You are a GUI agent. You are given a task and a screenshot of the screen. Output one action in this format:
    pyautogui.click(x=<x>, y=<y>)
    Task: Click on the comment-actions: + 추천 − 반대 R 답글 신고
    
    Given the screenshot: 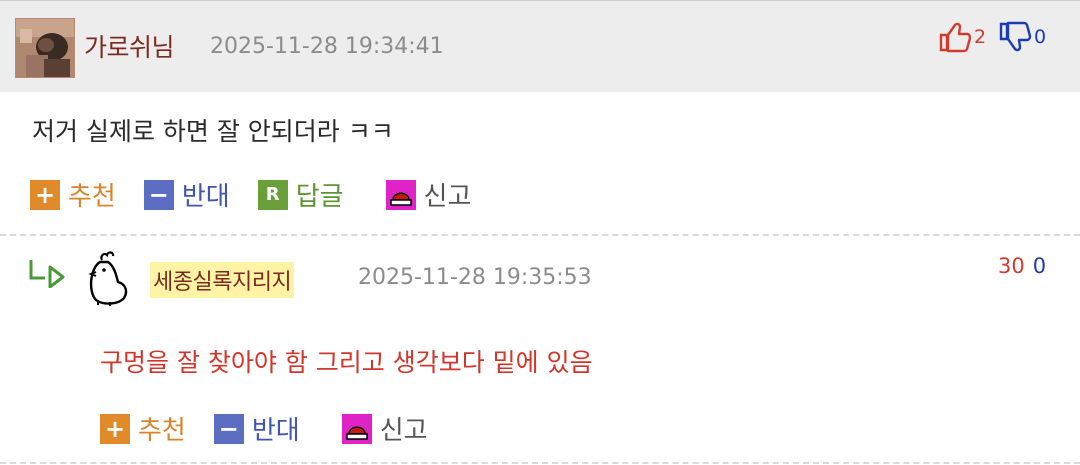 What is the action you would take?
    pyautogui.click(x=264, y=194)
    